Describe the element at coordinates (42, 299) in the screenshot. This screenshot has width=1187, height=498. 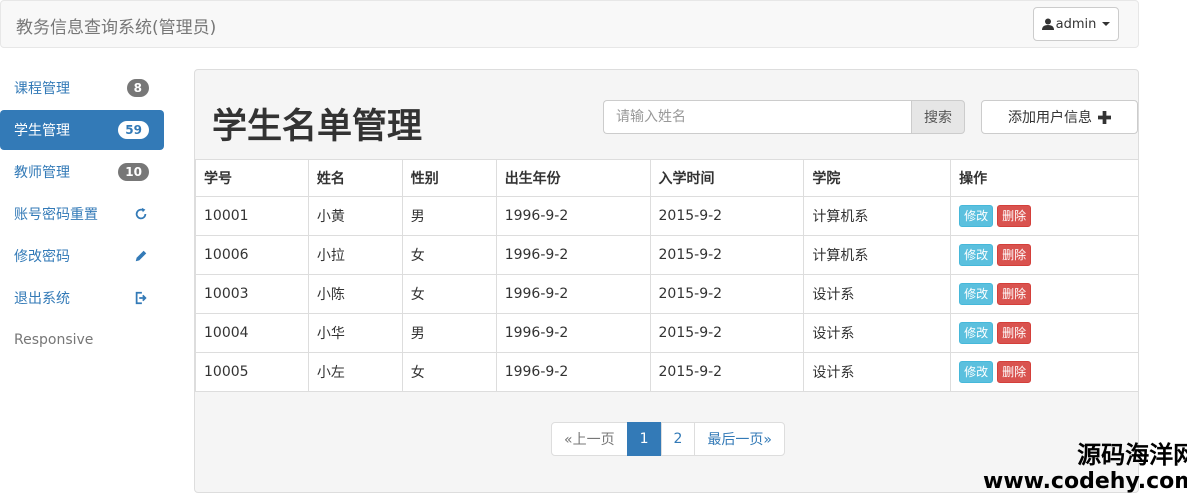
I see `sidebar-item-label: 退出系统` at that location.